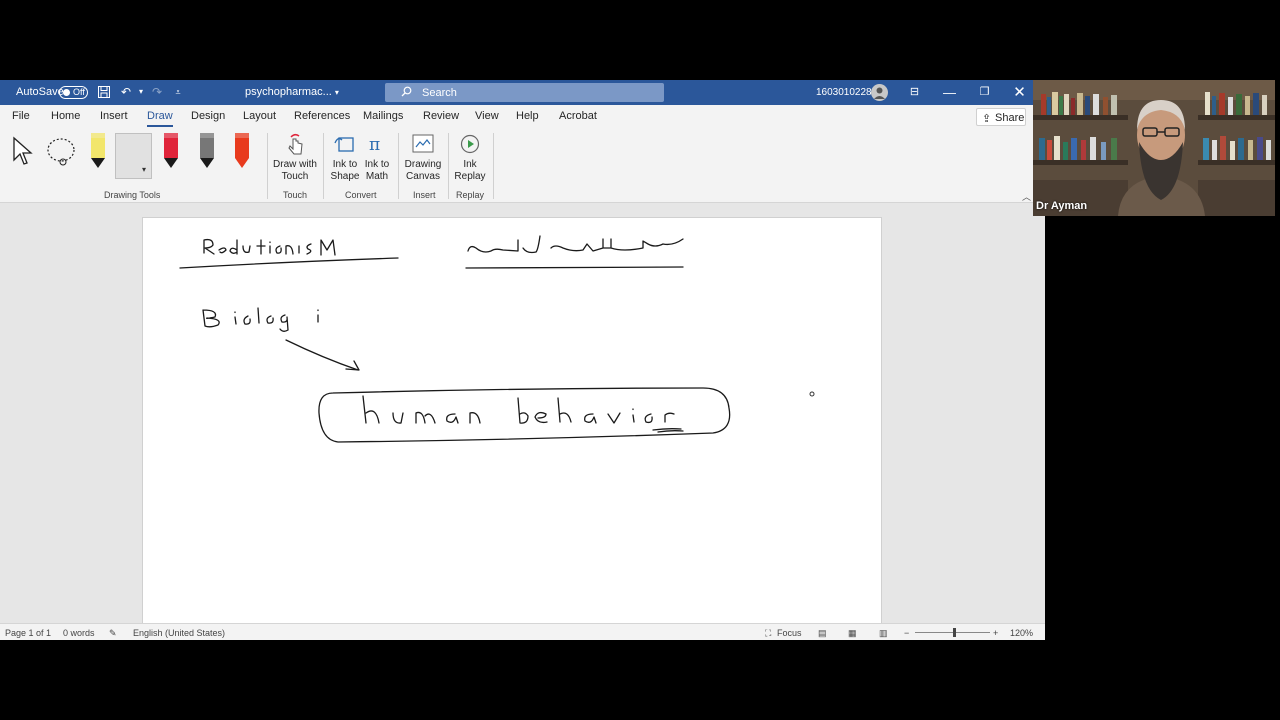 The image size is (1280, 720). I want to click on zoom-out-icon: −, so click(906, 633).